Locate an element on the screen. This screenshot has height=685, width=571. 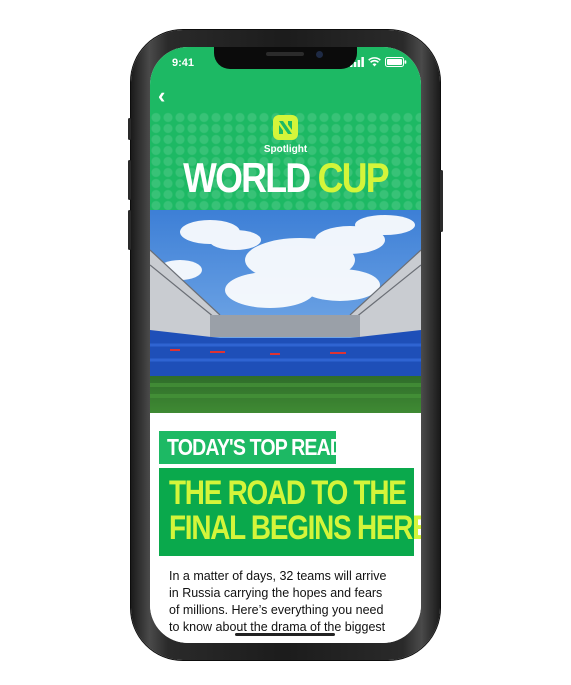
stadium-photo is located at coordinates (285, 311).